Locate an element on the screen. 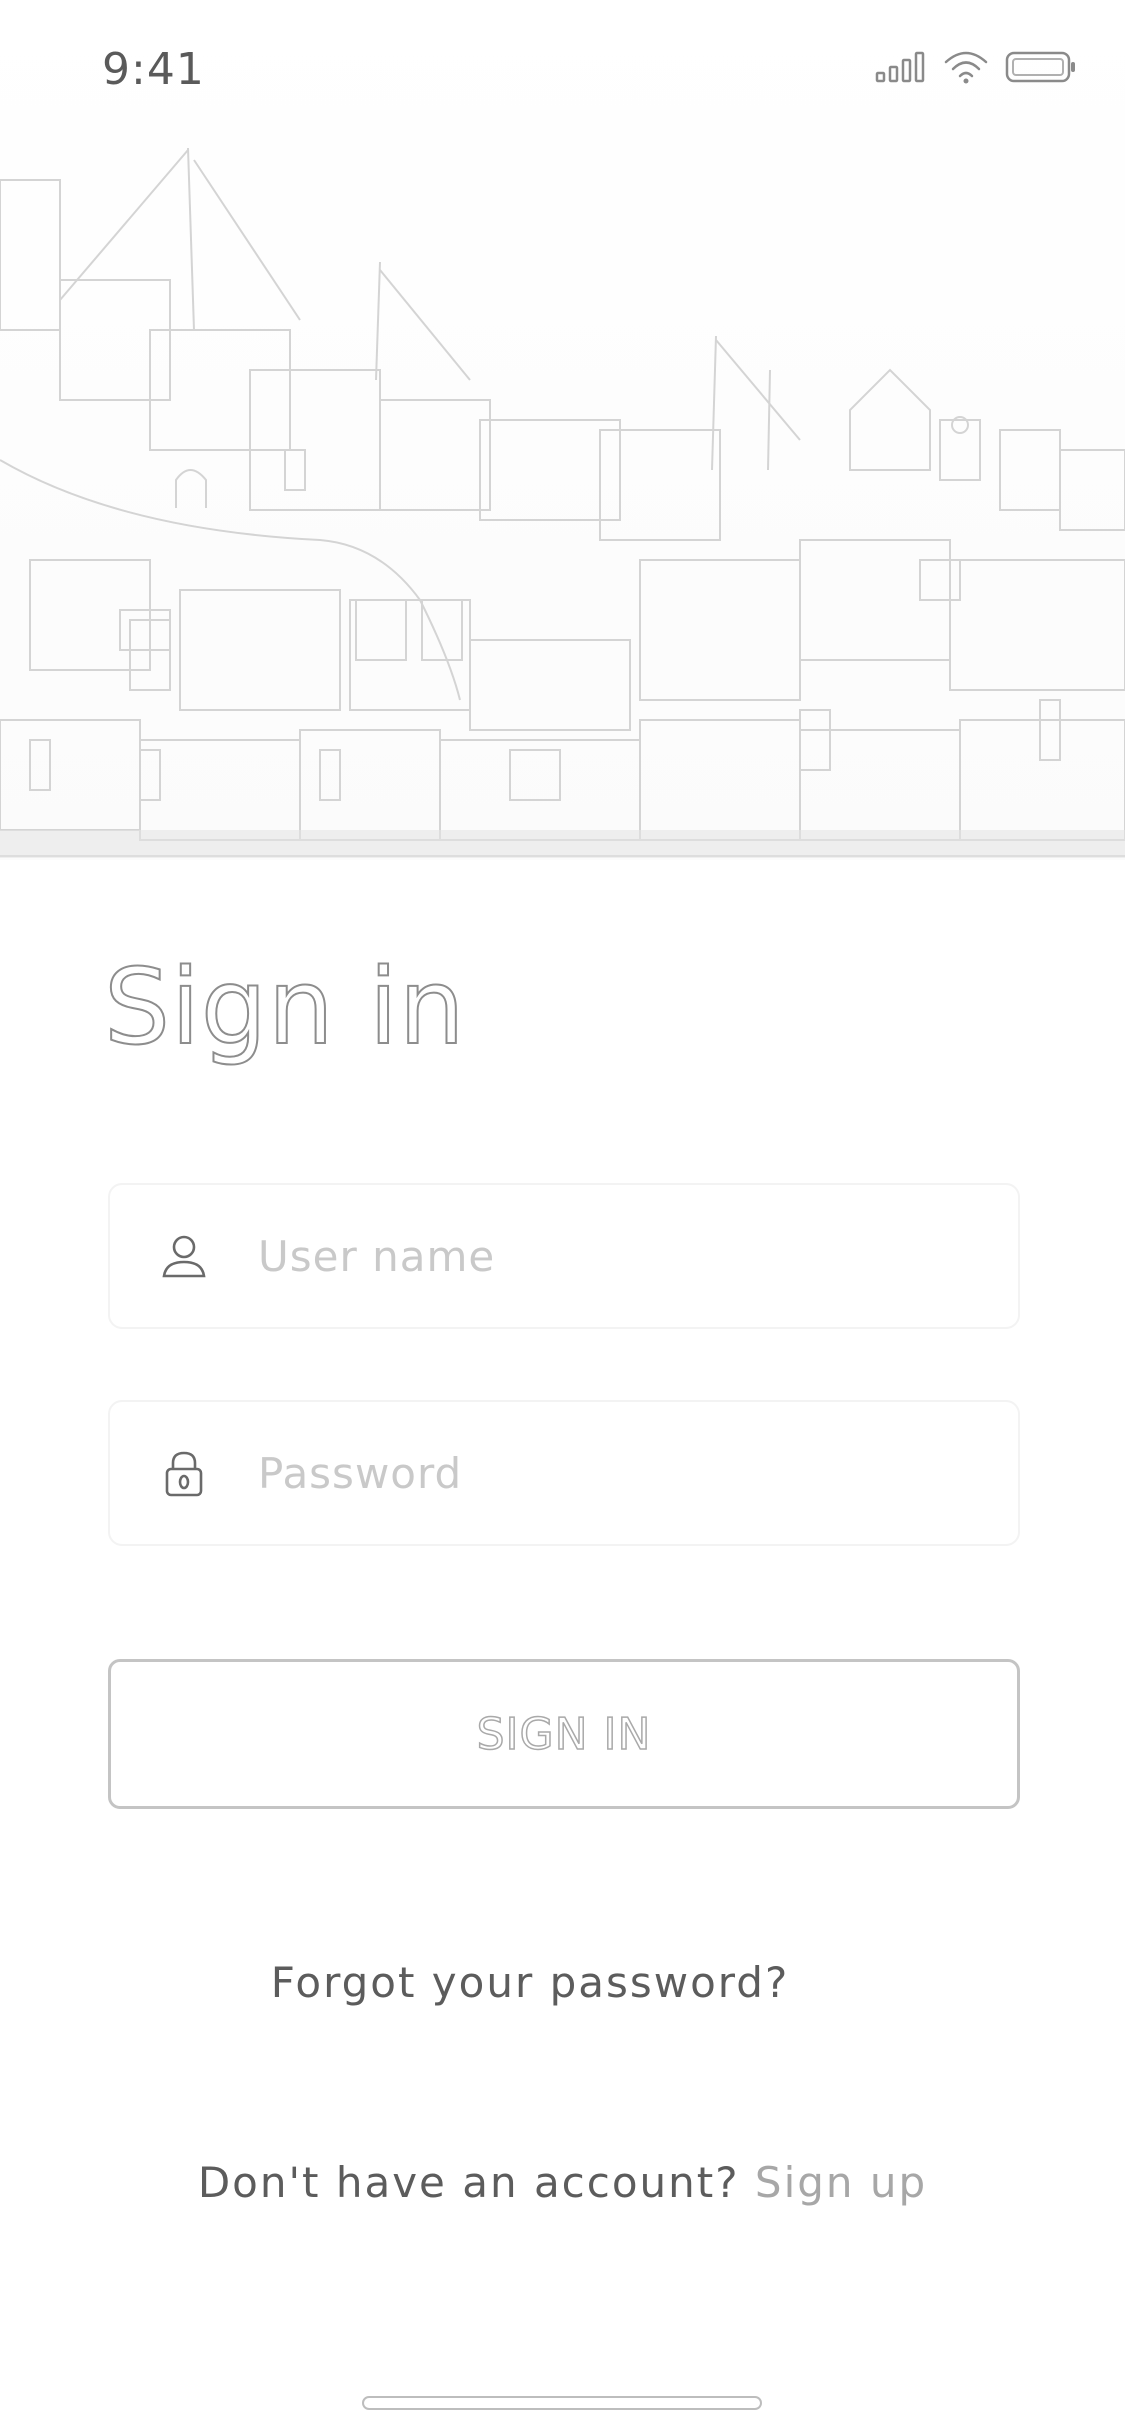  status-bar: 9:41 is located at coordinates (562, 70).